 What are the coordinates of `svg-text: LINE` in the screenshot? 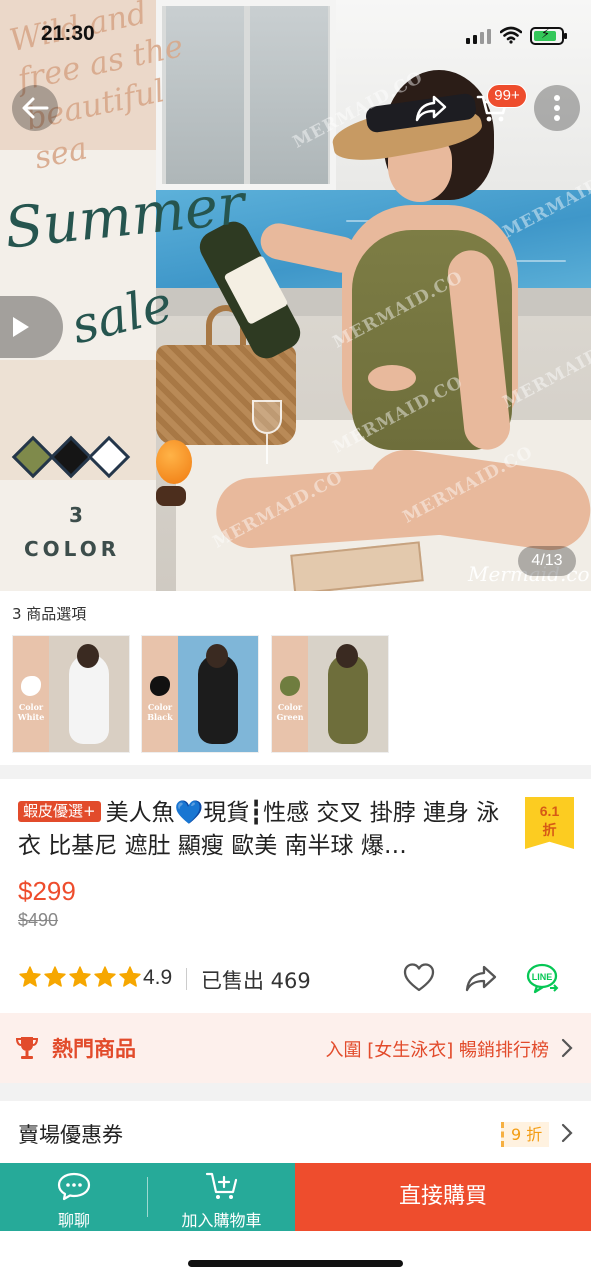 It's located at (542, 977).